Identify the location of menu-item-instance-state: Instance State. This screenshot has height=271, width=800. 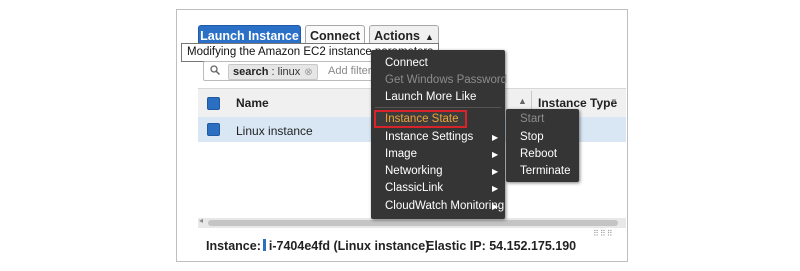
(422, 119).